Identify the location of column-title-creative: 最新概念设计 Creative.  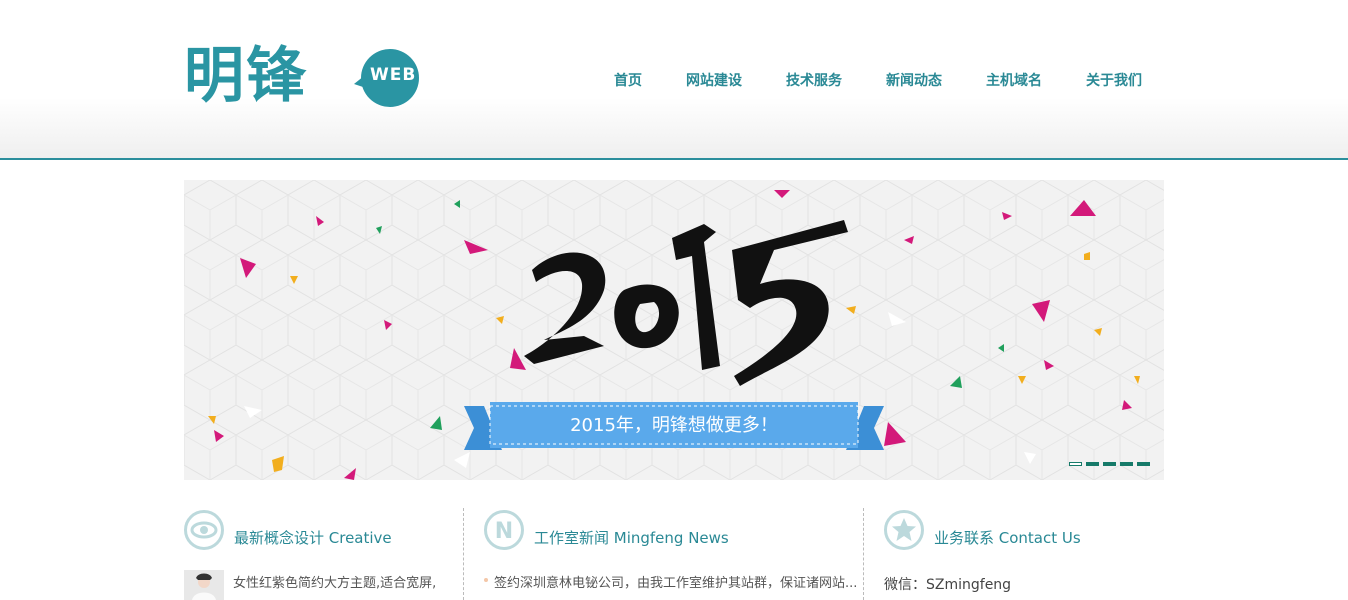
(313, 537).